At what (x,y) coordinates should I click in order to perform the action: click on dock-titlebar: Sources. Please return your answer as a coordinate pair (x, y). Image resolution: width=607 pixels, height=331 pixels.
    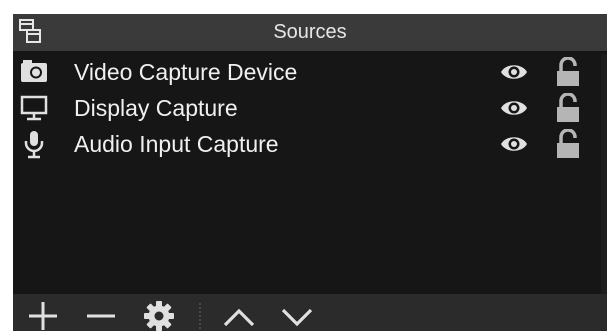
    Looking at the image, I should click on (310, 32).